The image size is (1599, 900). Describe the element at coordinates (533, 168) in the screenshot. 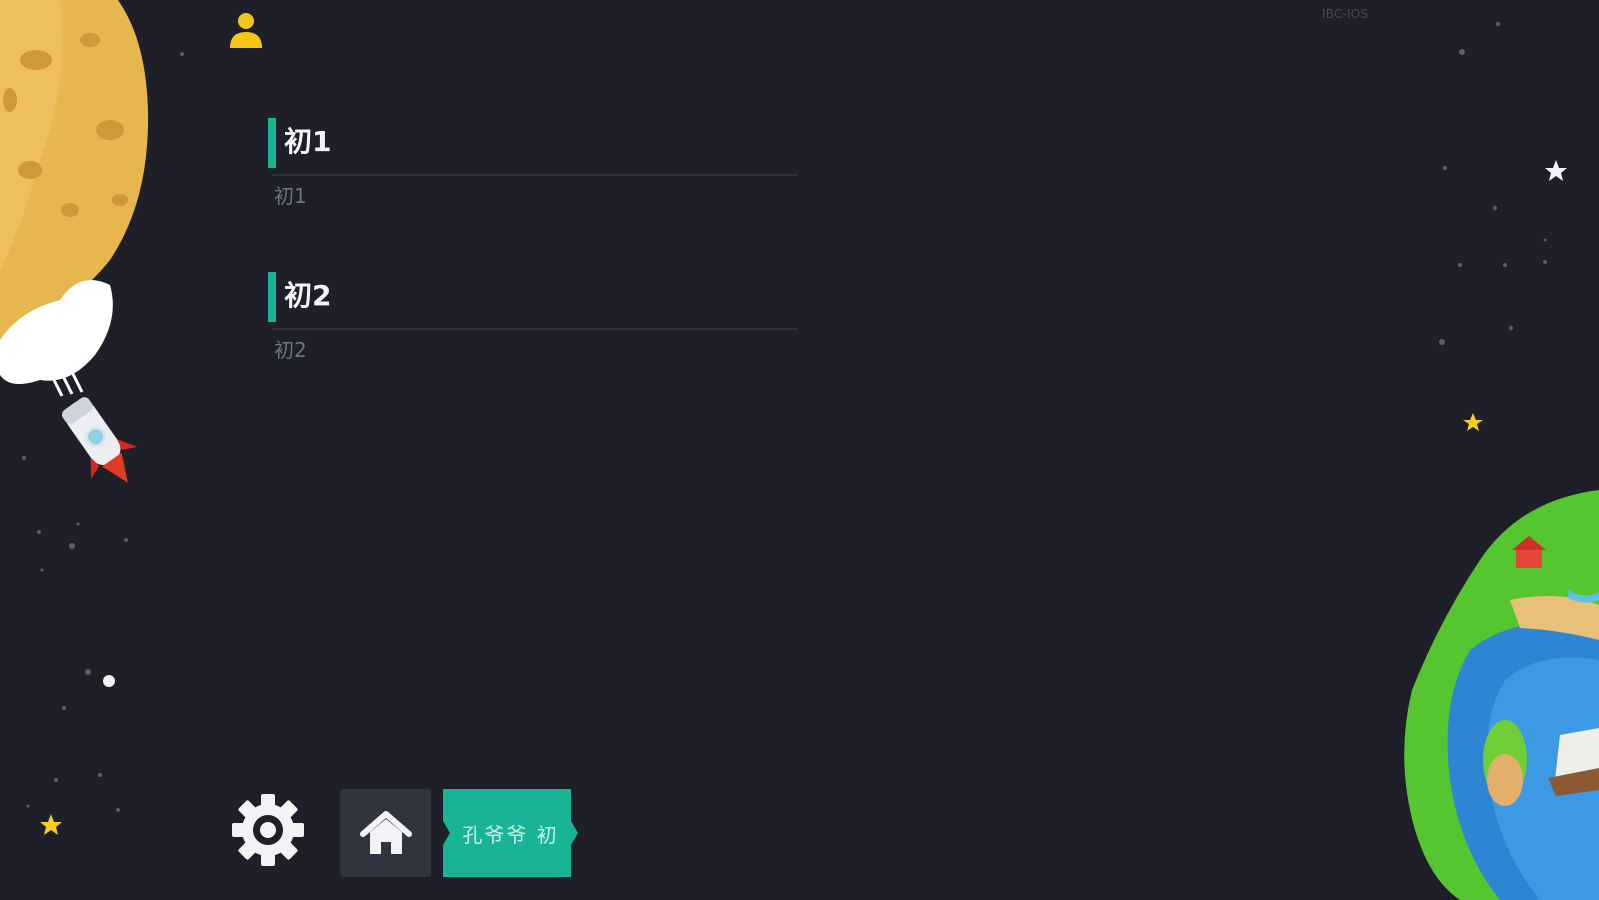

I see `lesson-item: 初1 初1` at that location.